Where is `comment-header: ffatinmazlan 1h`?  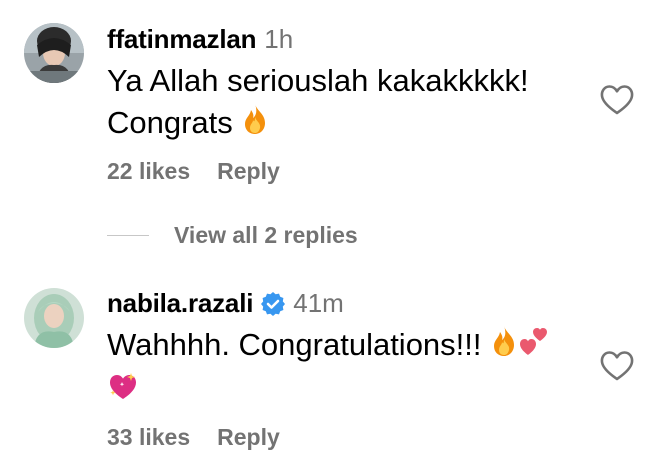
comment-header: ffatinmazlan 1h is located at coordinates (200, 39).